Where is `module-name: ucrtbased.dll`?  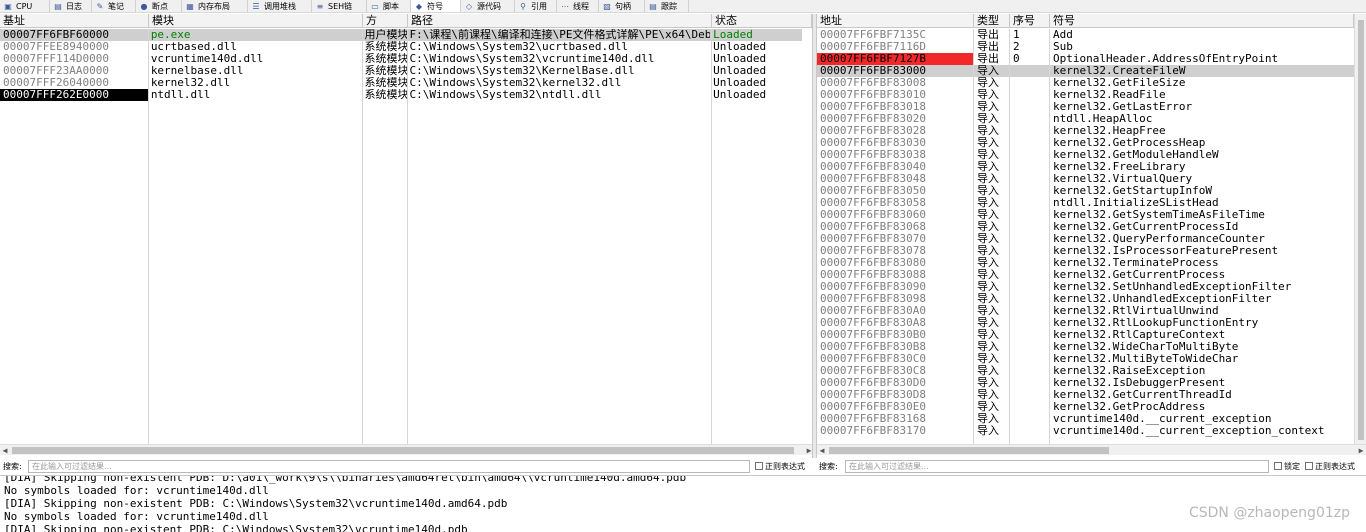 module-name: ucrtbased.dll is located at coordinates (193, 47).